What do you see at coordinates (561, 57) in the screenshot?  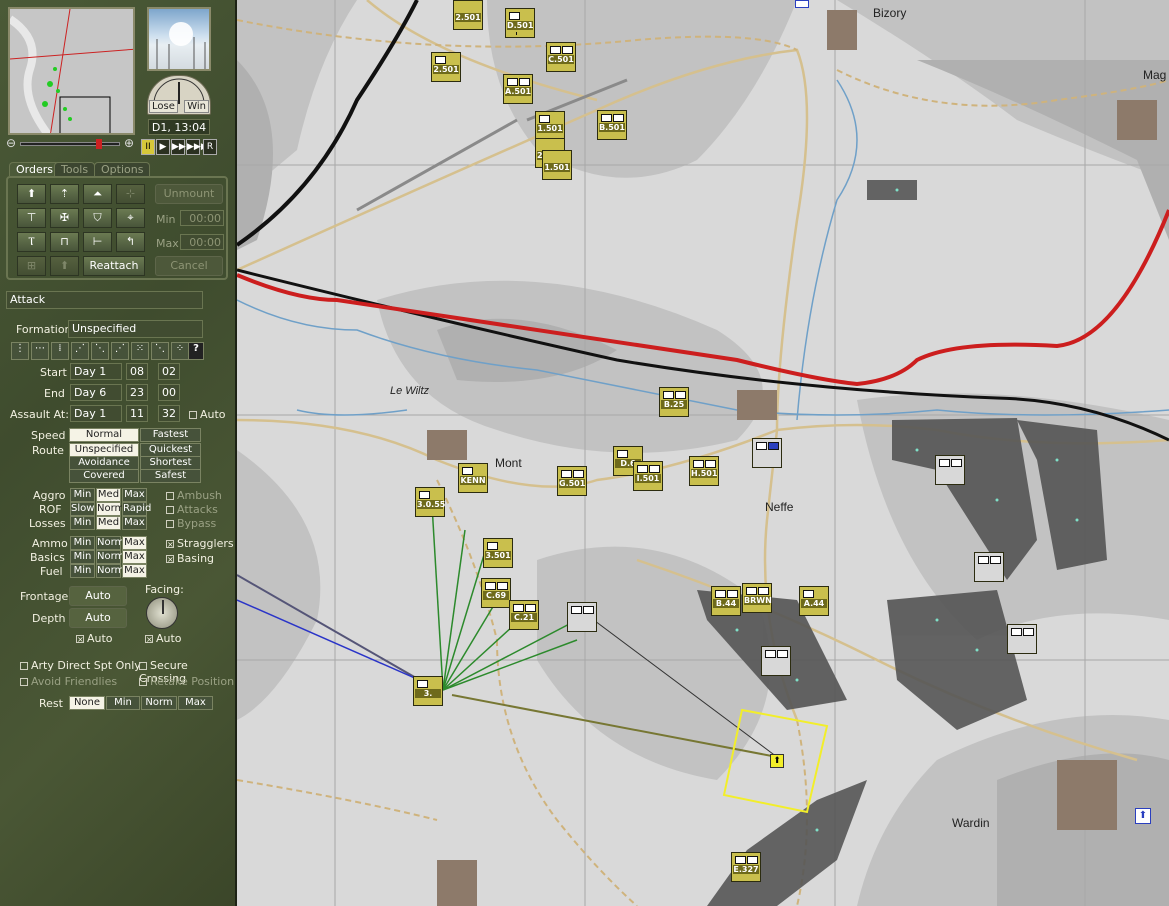 I see `unit-c-501: C.501` at bounding box center [561, 57].